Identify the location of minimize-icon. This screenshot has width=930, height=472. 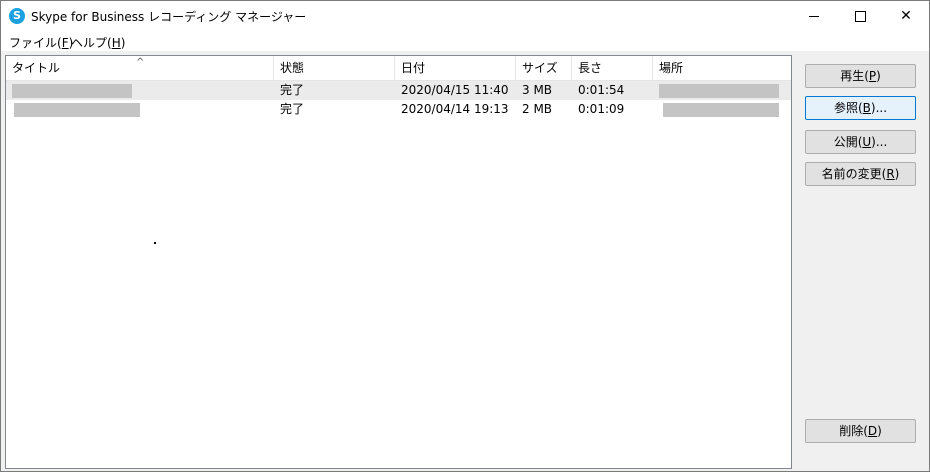
(814, 16).